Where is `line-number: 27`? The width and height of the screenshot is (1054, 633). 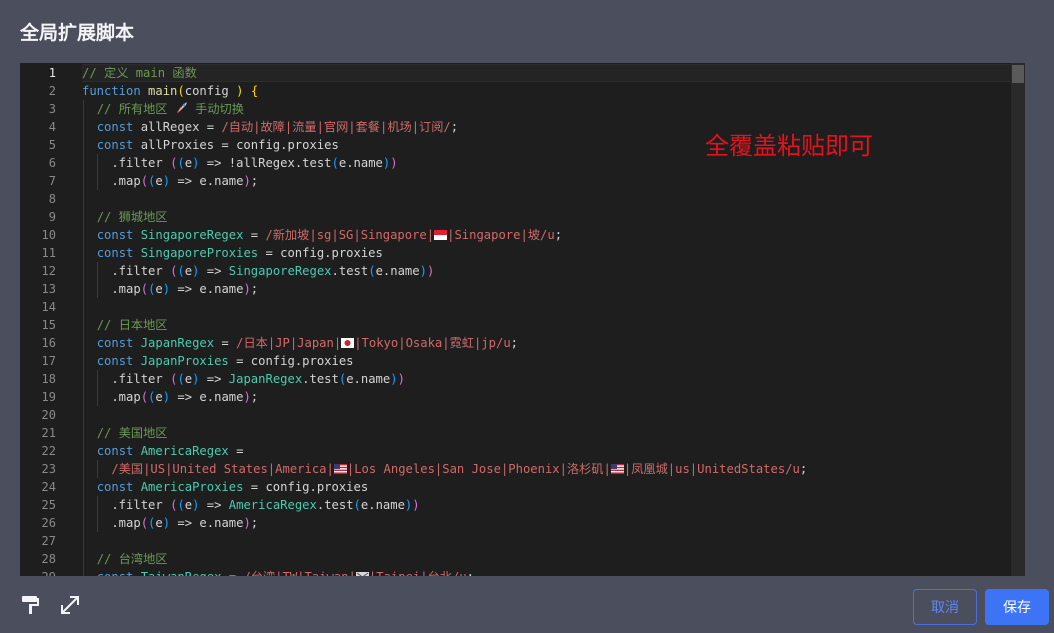 line-number: 27 is located at coordinates (48, 541).